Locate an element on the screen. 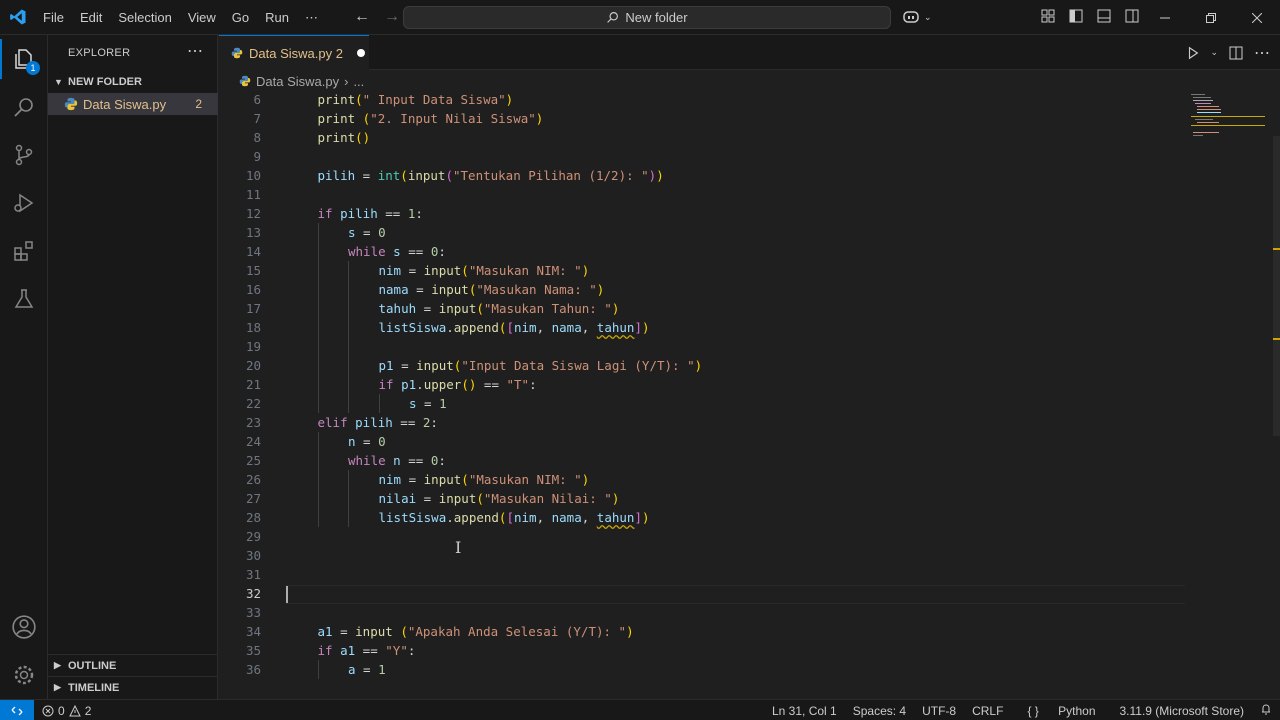 The width and height of the screenshot is (1280, 720). code-line: 30 is located at coordinates (709, 555).